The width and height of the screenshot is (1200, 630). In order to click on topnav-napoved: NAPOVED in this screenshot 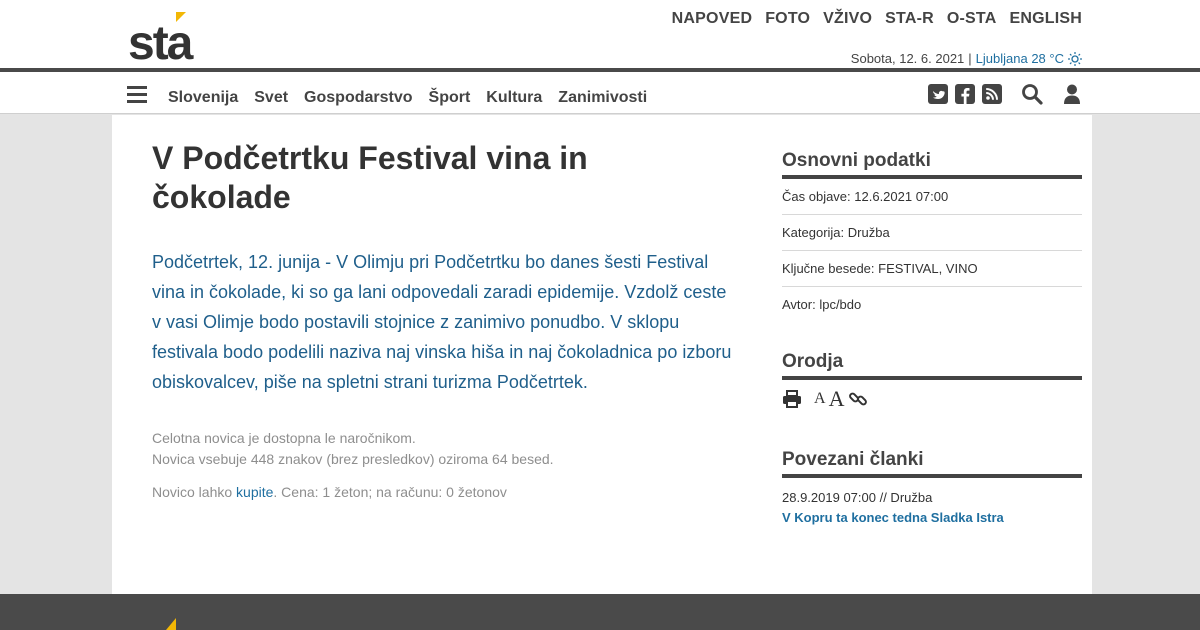, I will do `click(712, 19)`.